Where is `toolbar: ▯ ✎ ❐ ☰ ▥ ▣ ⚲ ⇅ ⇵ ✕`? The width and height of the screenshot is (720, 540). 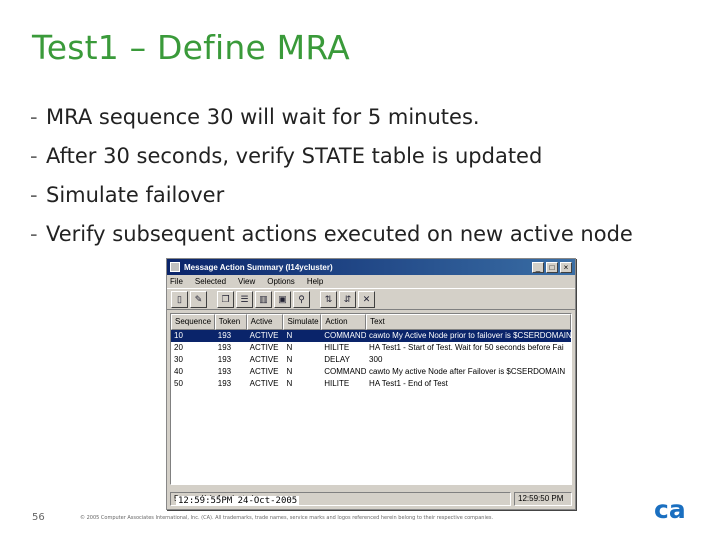 toolbar: ▯ ✎ ❐ ☰ ▥ ▣ ⚲ ⇅ ⇵ ✕ is located at coordinates (371, 299).